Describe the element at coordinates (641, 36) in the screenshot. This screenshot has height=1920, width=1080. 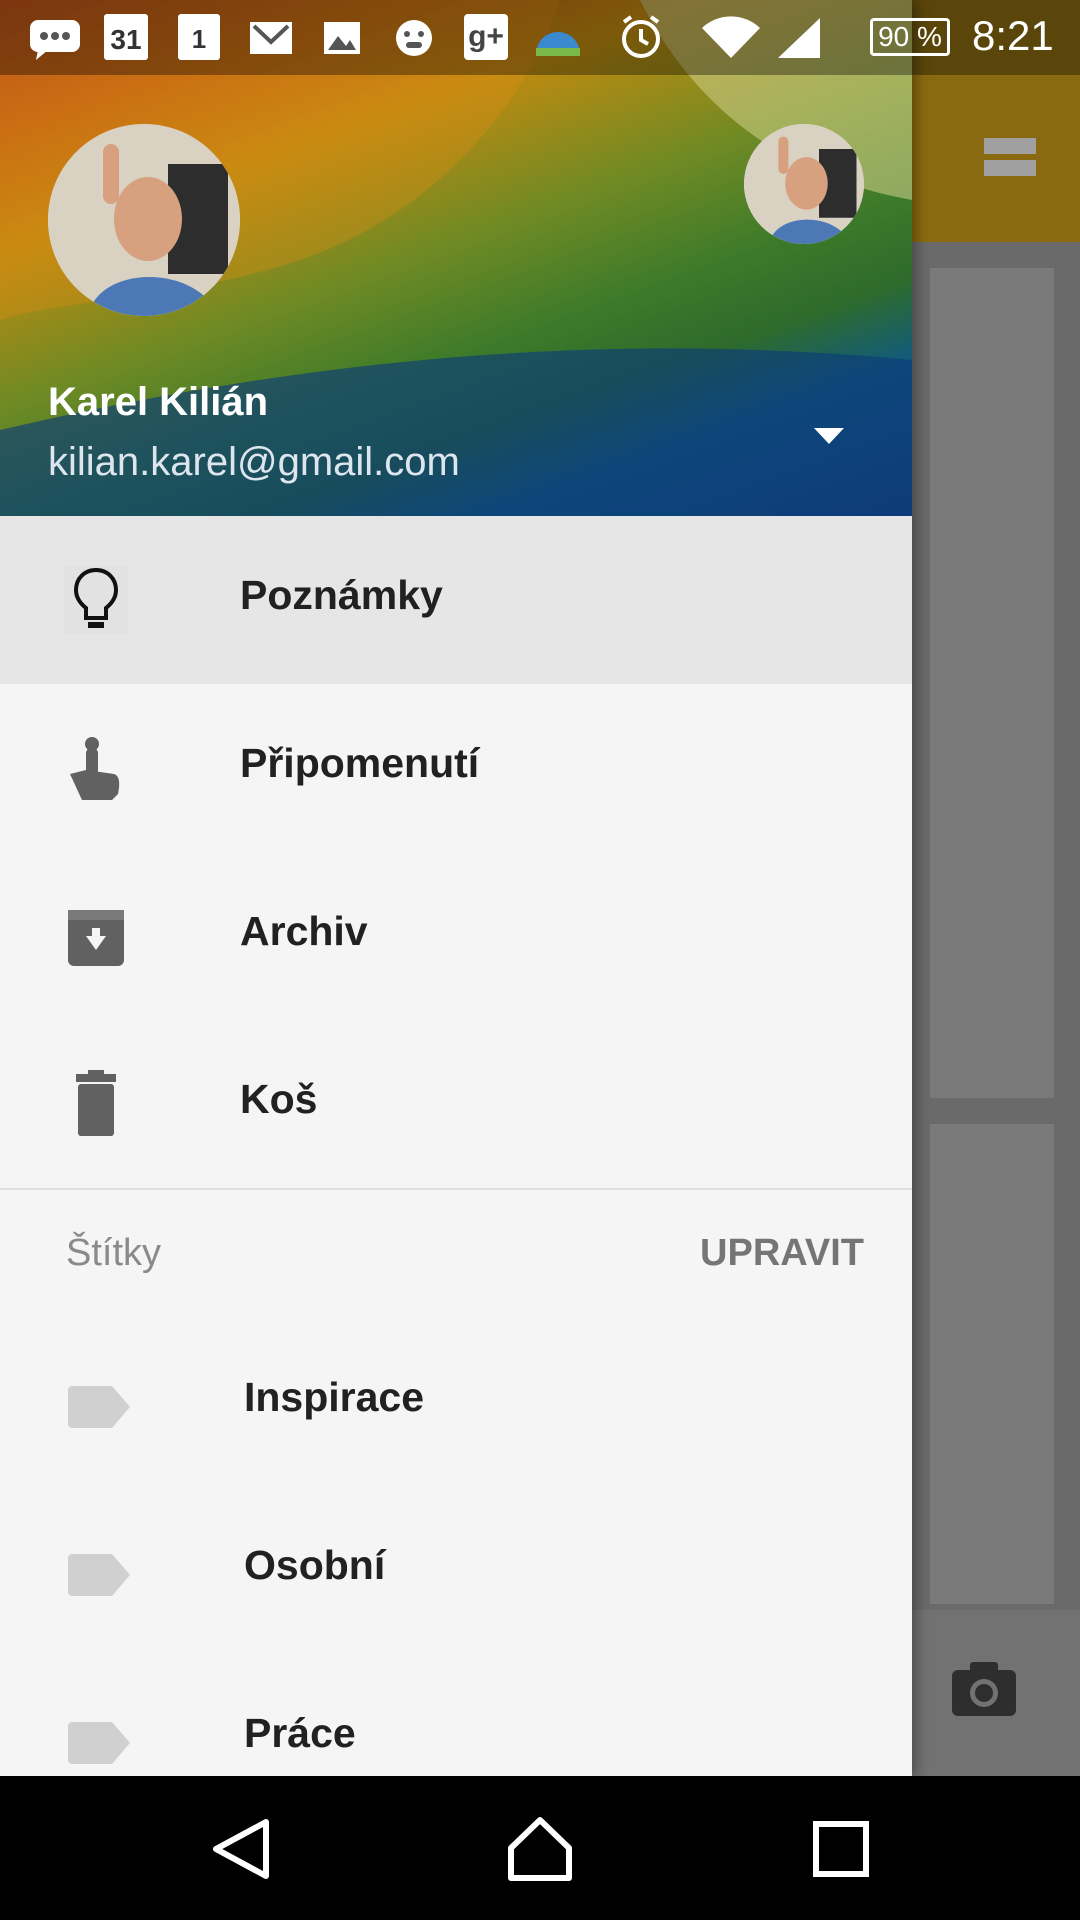
I see `alarm-icon` at that location.